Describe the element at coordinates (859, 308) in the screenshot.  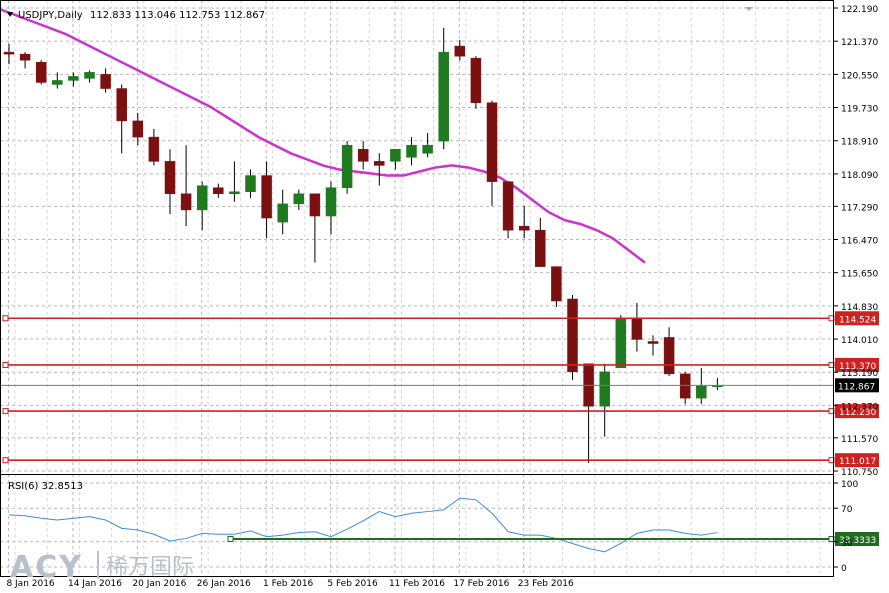
I see `price-tick-label: 114.830` at that location.